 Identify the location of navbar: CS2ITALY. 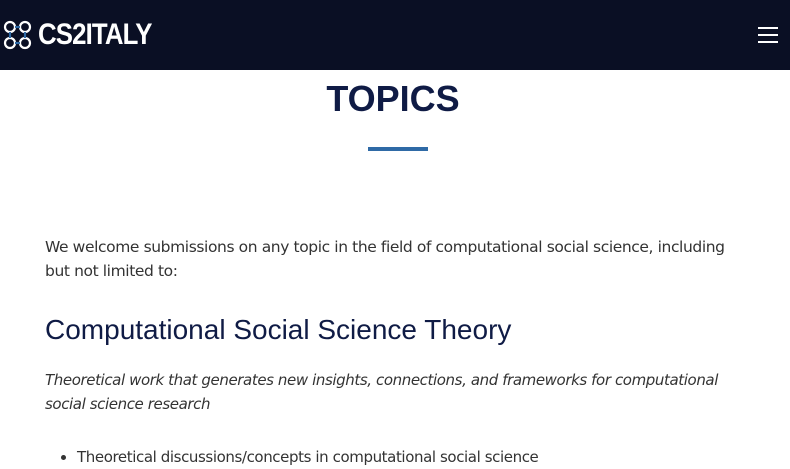
(395, 35).